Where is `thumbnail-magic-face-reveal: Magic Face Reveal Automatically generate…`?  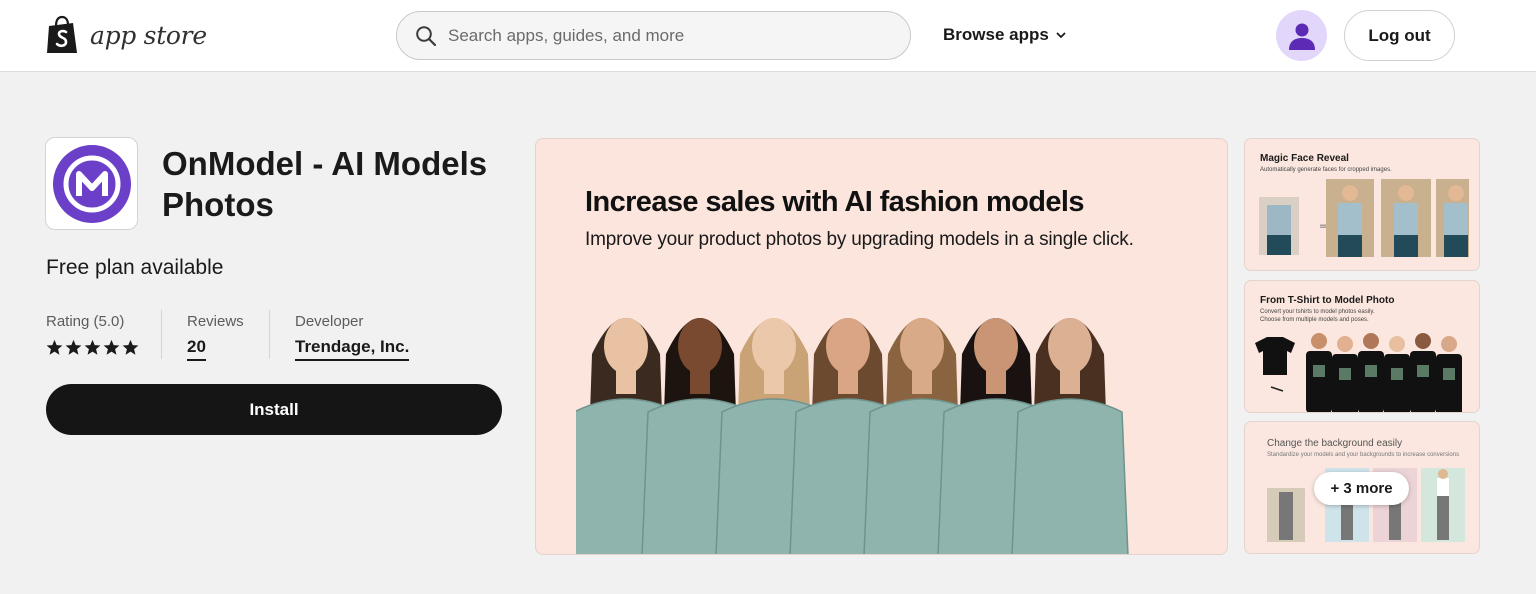
thumbnail-magic-face-reveal: Magic Face Reveal Automatically generate… is located at coordinates (1362, 204).